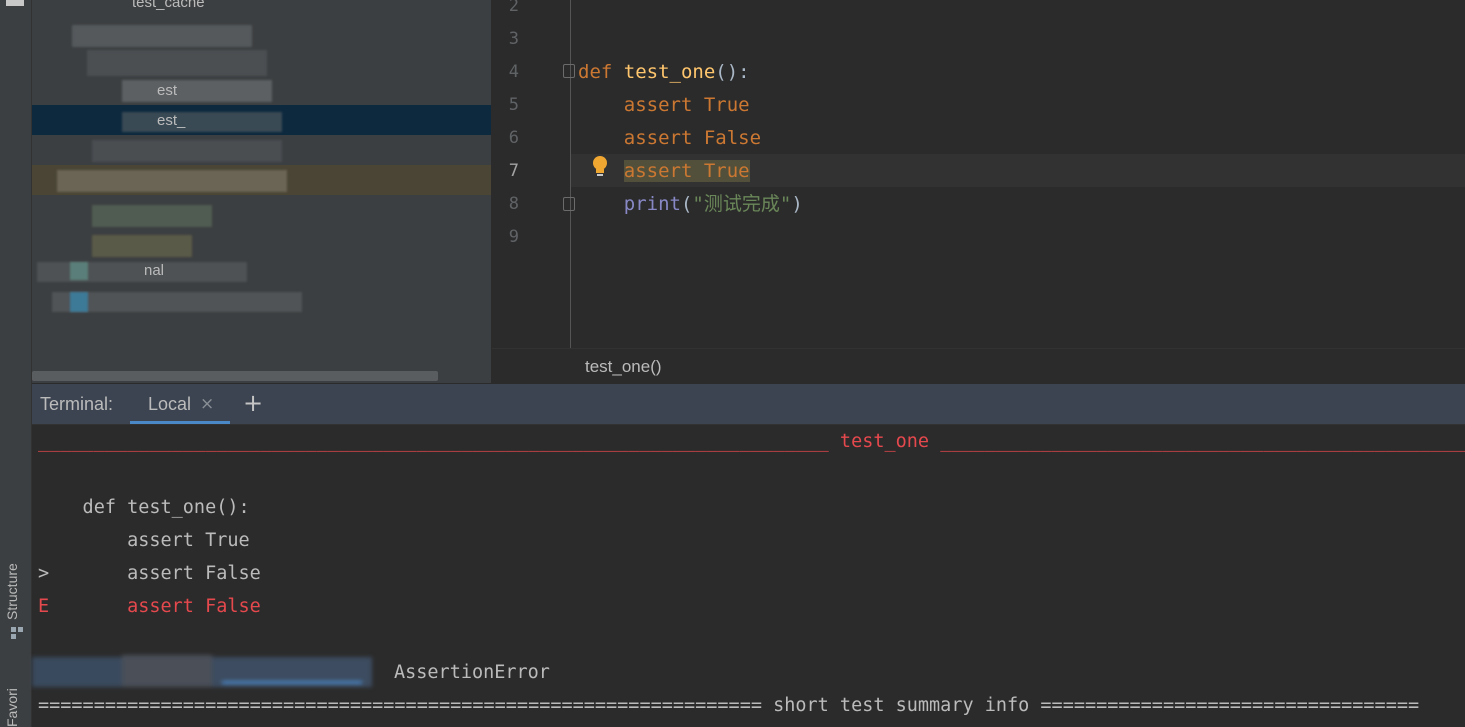 This screenshot has height=727, width=1465. What do you see at coordinates (207, 404) in the screenshot?
I see `close-icon: ×` at bounding box center [207, 404].